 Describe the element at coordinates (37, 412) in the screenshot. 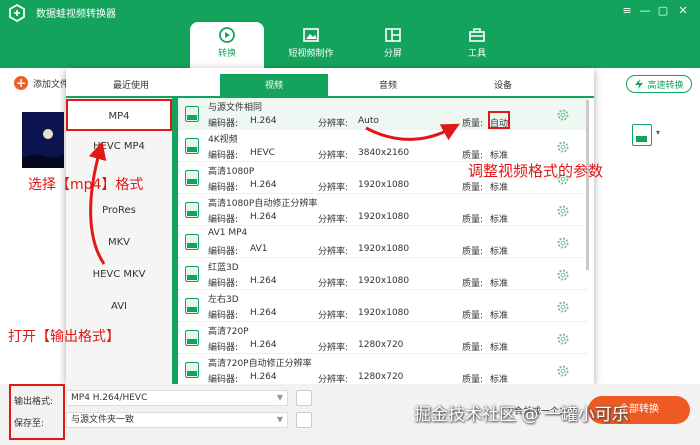

I see `output-highlight-box` at that location.